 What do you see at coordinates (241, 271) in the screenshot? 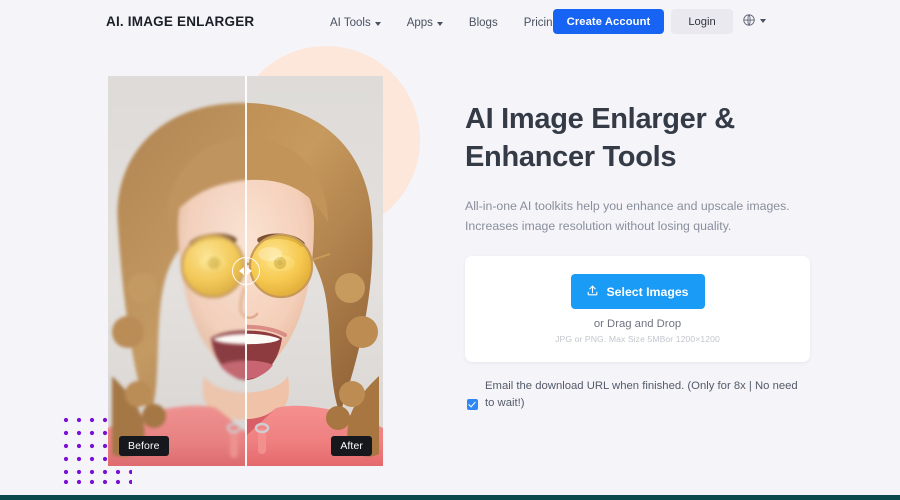
I see `arrow-left-icon` at bounding box center [241, 271].